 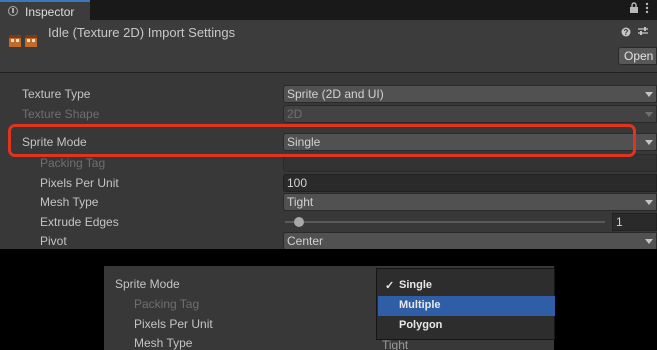 What do you see at coordinates (295, 114) in the screenshot?
I see `texture-shape-value: 2D` at bounding box center [295, 114].